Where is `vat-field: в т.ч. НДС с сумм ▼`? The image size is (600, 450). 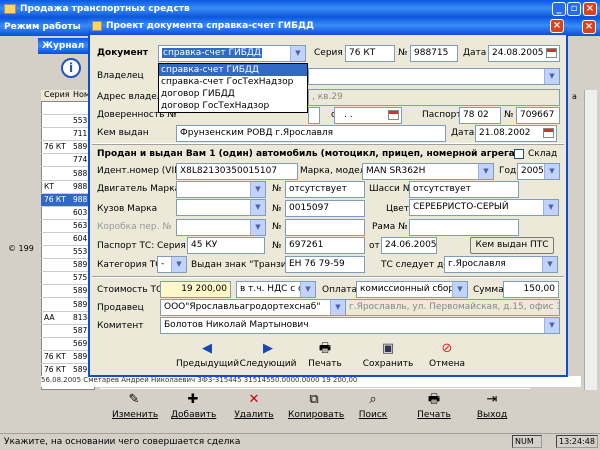
vat-field: в т.ч. НДС с сумм ▼ is located at coordinates (276, 289).